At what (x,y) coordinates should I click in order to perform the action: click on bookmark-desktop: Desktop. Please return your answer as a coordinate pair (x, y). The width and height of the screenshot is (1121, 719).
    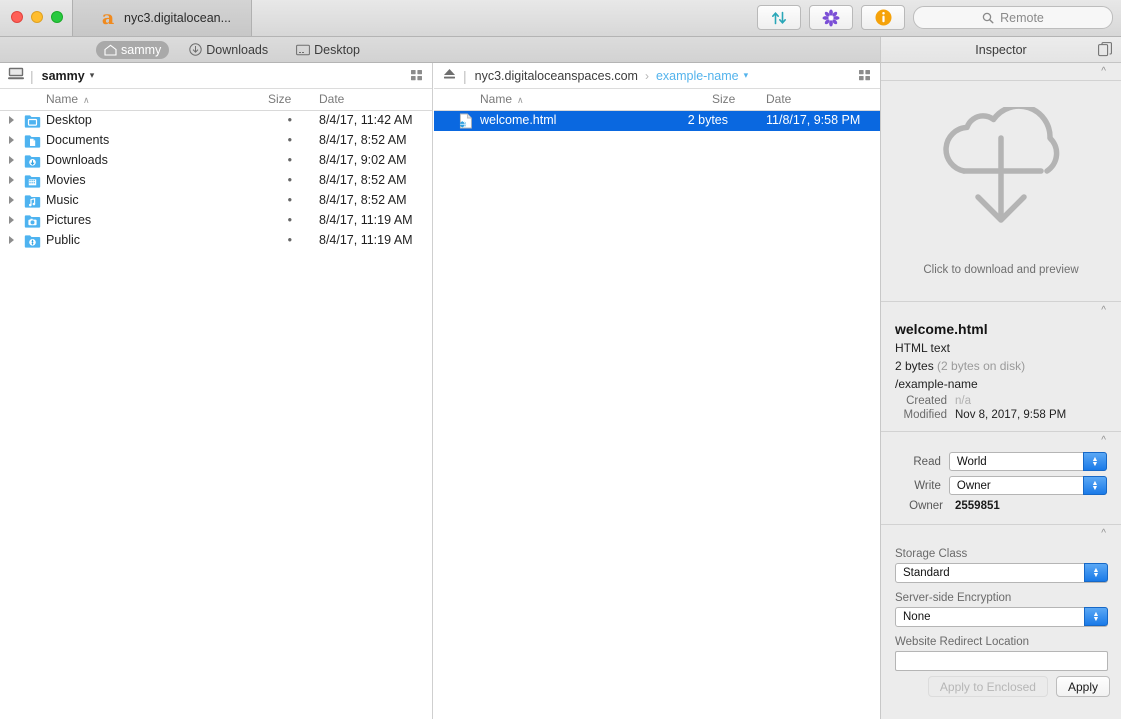
    Looking at the image, I should click on (328, 50).